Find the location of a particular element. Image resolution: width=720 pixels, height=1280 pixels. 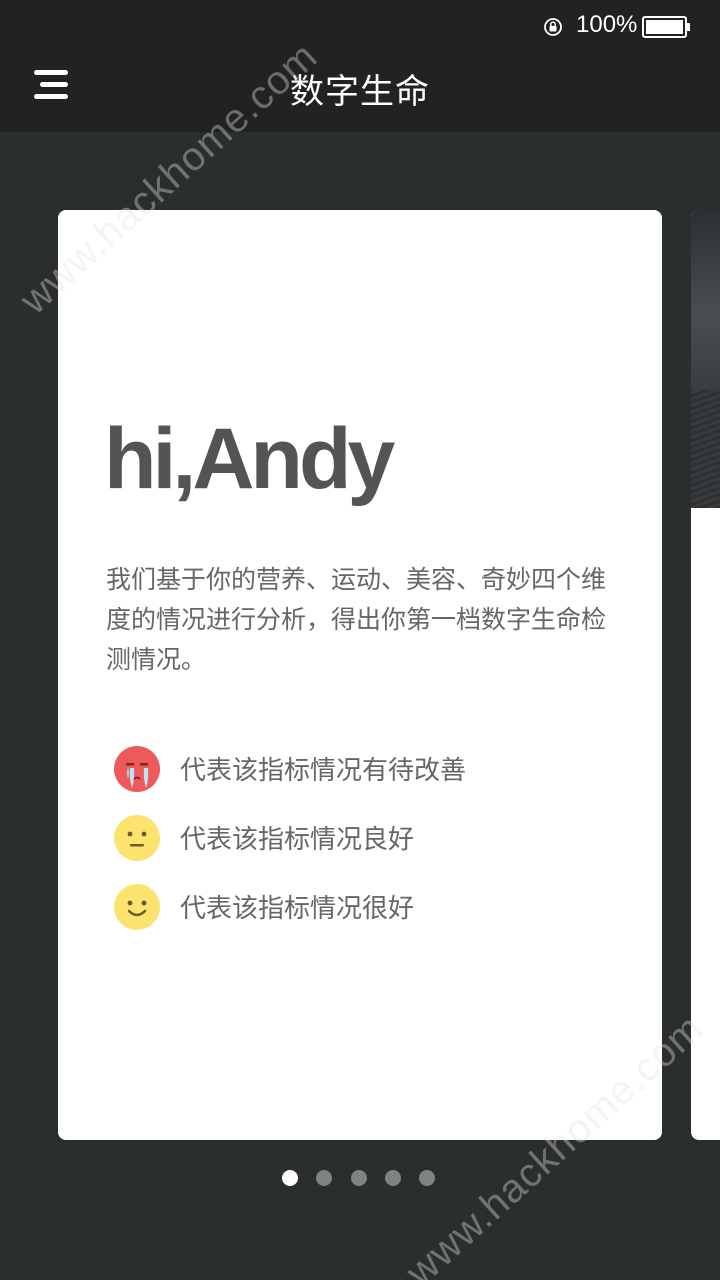

rotation-lock-icon is located at coordinates (553, 27).